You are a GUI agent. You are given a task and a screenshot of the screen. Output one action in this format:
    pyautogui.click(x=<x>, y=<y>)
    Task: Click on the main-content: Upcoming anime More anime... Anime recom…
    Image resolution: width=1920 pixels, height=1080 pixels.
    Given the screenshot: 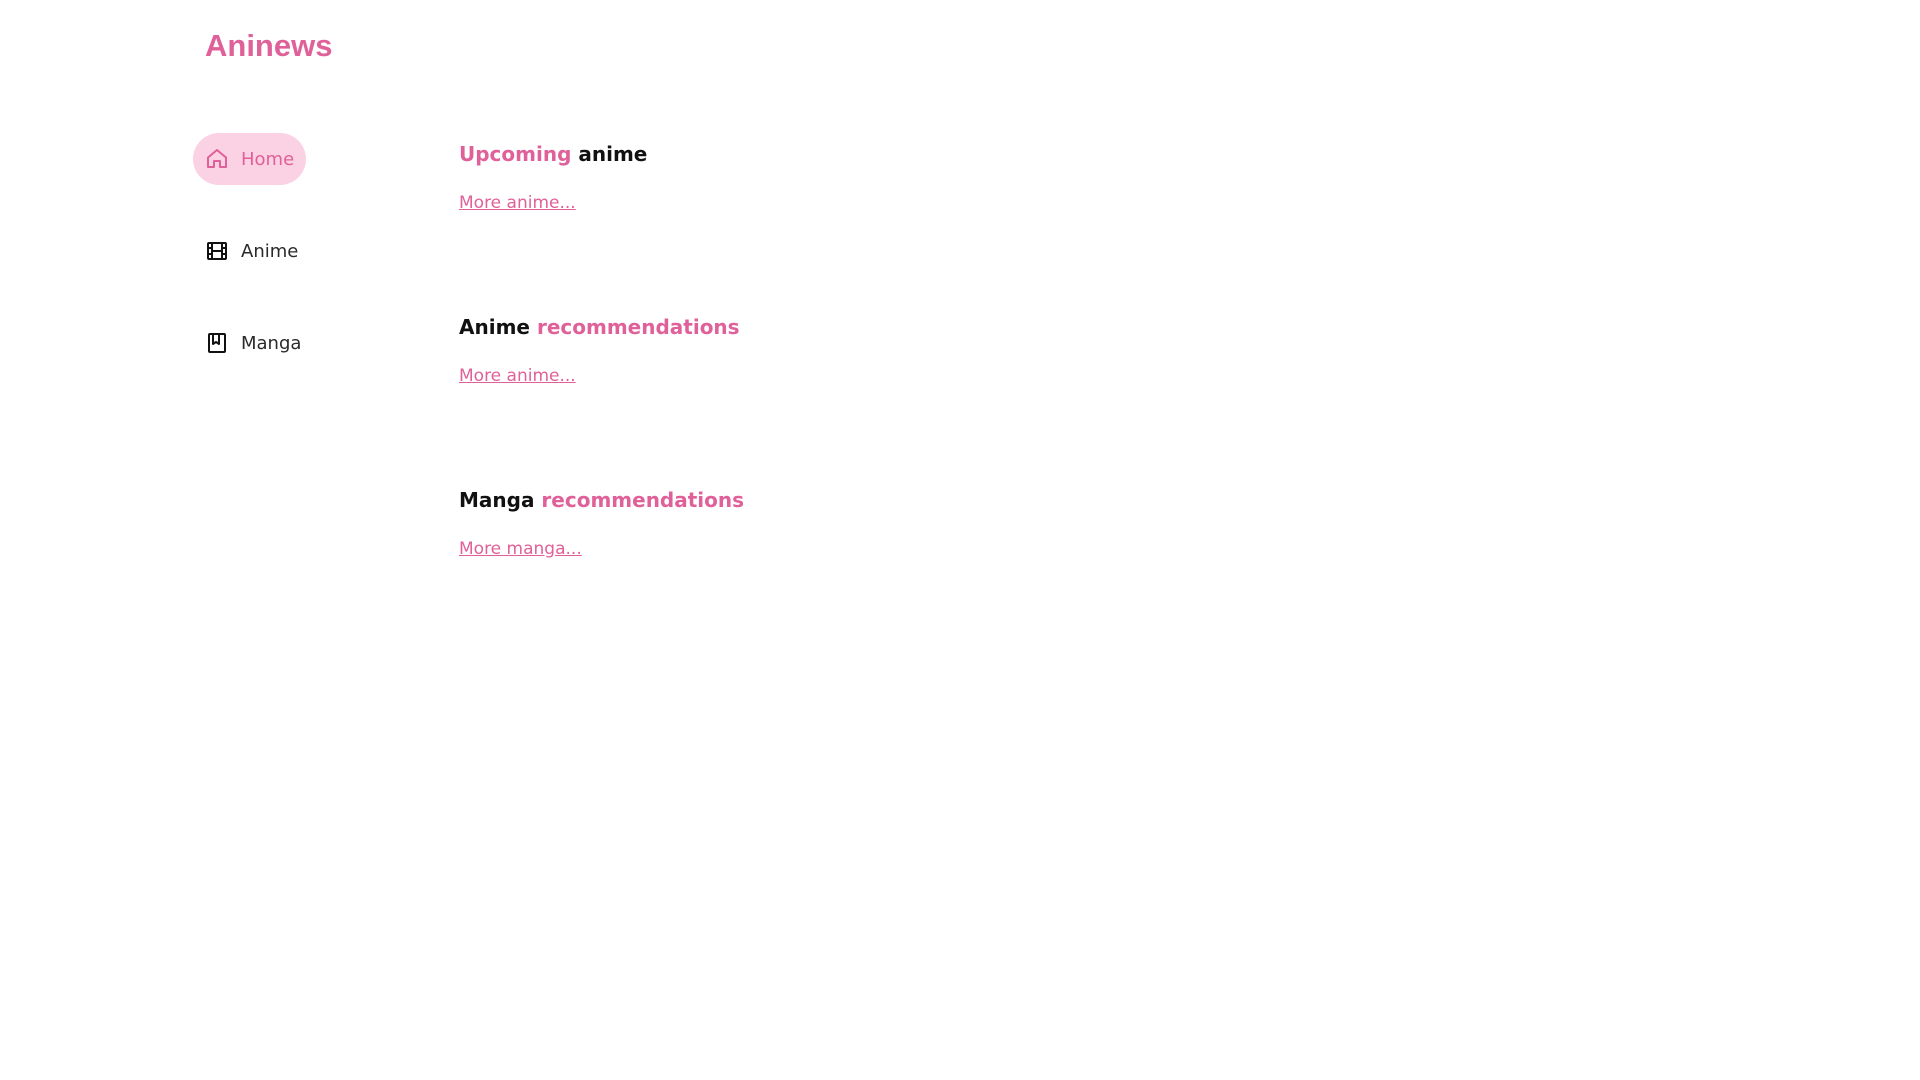 What is the action you would take?
    pyautogui.click(x=601, y=392)
    